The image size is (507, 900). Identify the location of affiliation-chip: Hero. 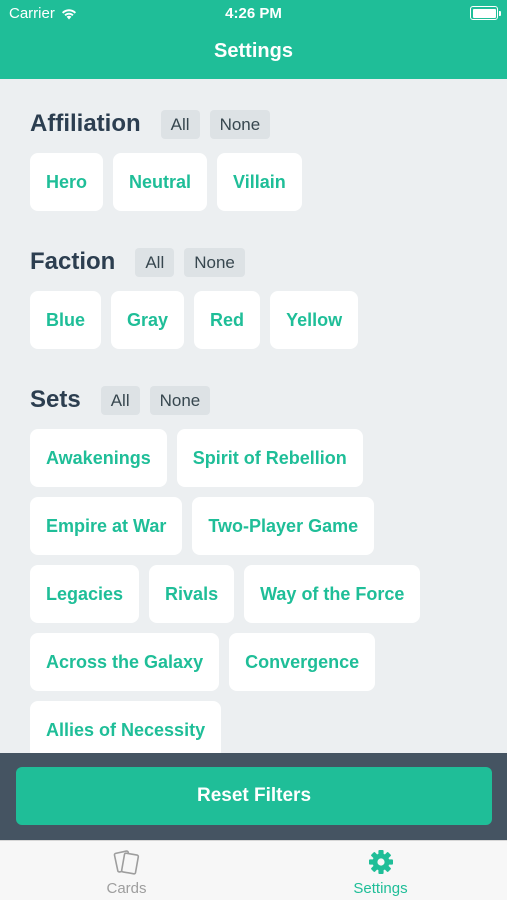
(67, 182).